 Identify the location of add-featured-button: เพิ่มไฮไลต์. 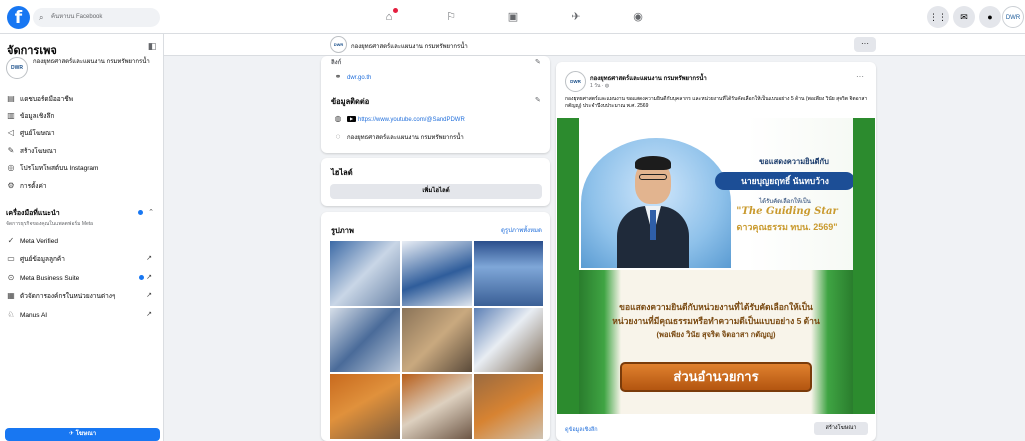
(436, 191).